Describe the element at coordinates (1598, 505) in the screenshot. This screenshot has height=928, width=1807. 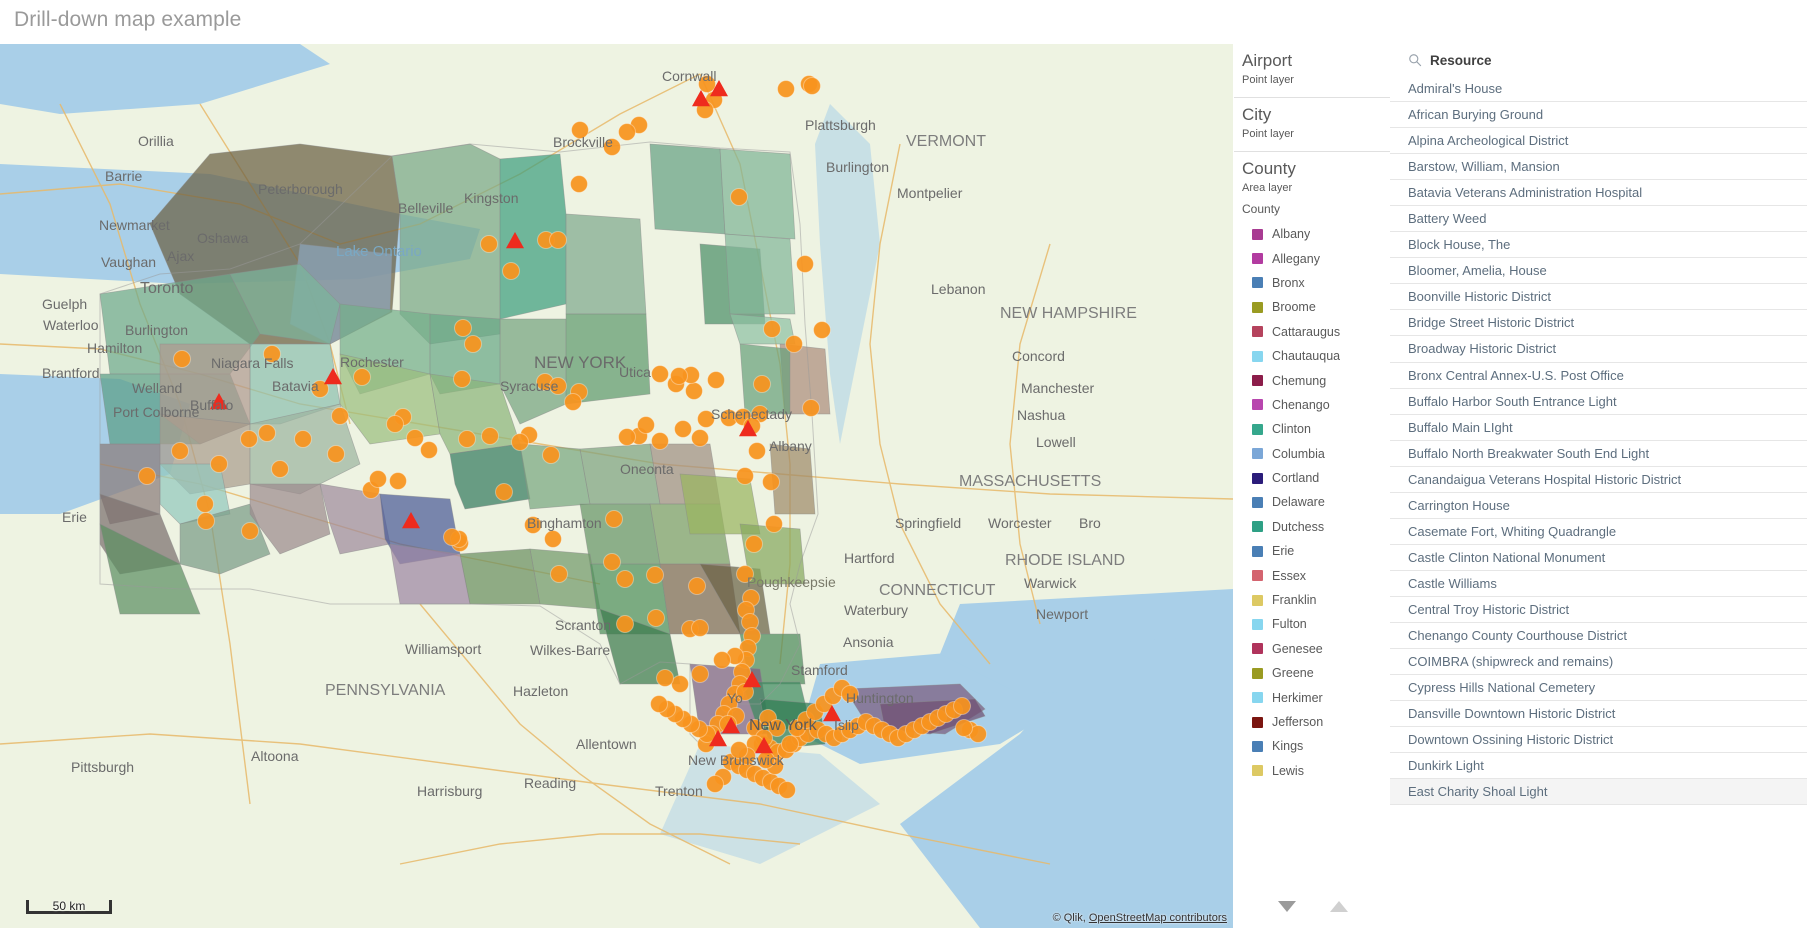
I see `resource-list-item: Carrington House` at that location.